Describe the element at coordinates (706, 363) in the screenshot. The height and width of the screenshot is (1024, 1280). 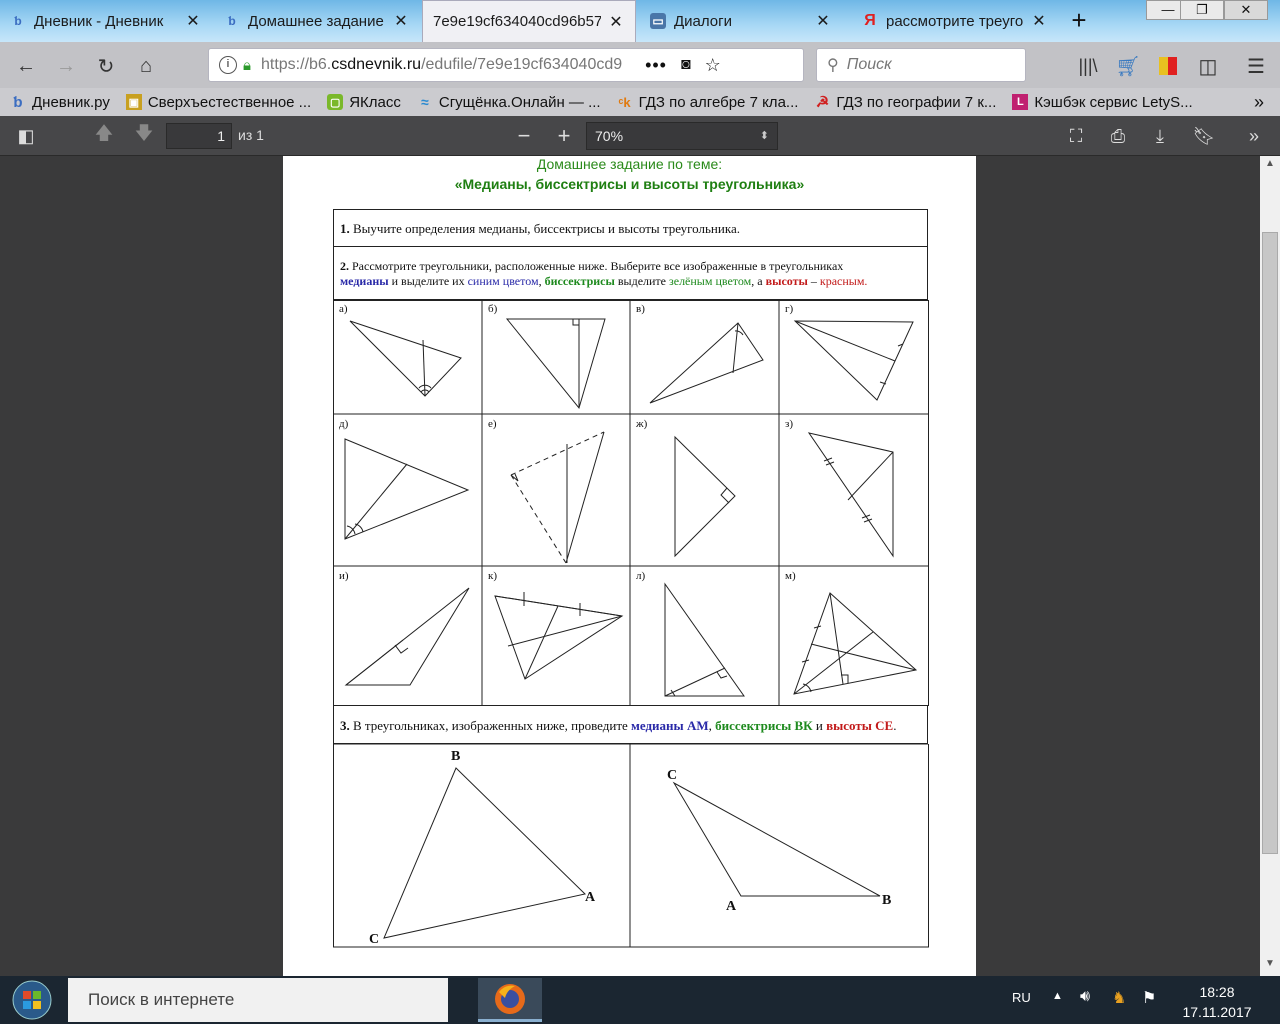
I see `triangle-v` at that location.